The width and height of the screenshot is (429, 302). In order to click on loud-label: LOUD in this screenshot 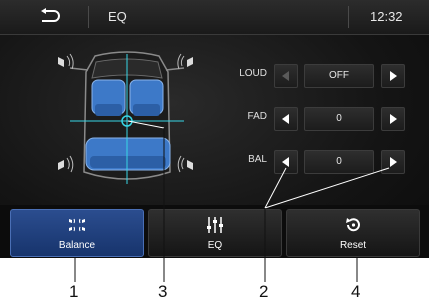, I will do `click(253, 73)`.